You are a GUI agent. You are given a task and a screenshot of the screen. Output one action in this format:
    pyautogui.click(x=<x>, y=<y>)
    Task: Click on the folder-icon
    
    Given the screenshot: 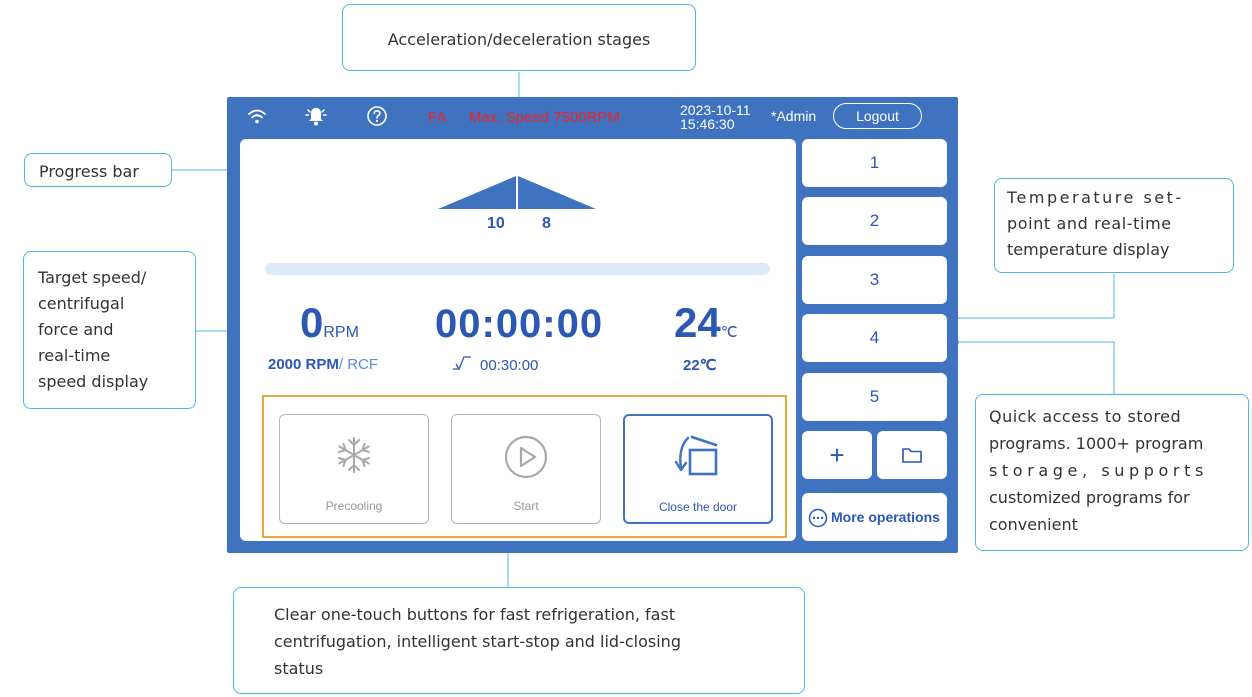 What is the action you would take?
    pyautogui.click(x=912, y=455)
    